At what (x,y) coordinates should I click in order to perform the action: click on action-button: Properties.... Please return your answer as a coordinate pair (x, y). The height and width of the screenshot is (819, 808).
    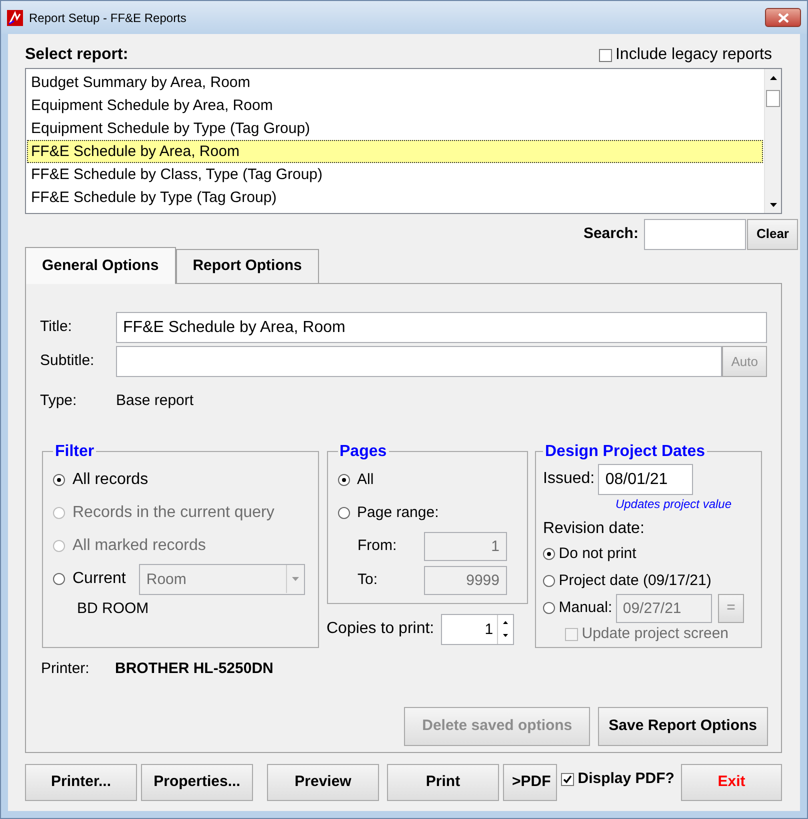
    Looking at the image, I should click on (197, 782).